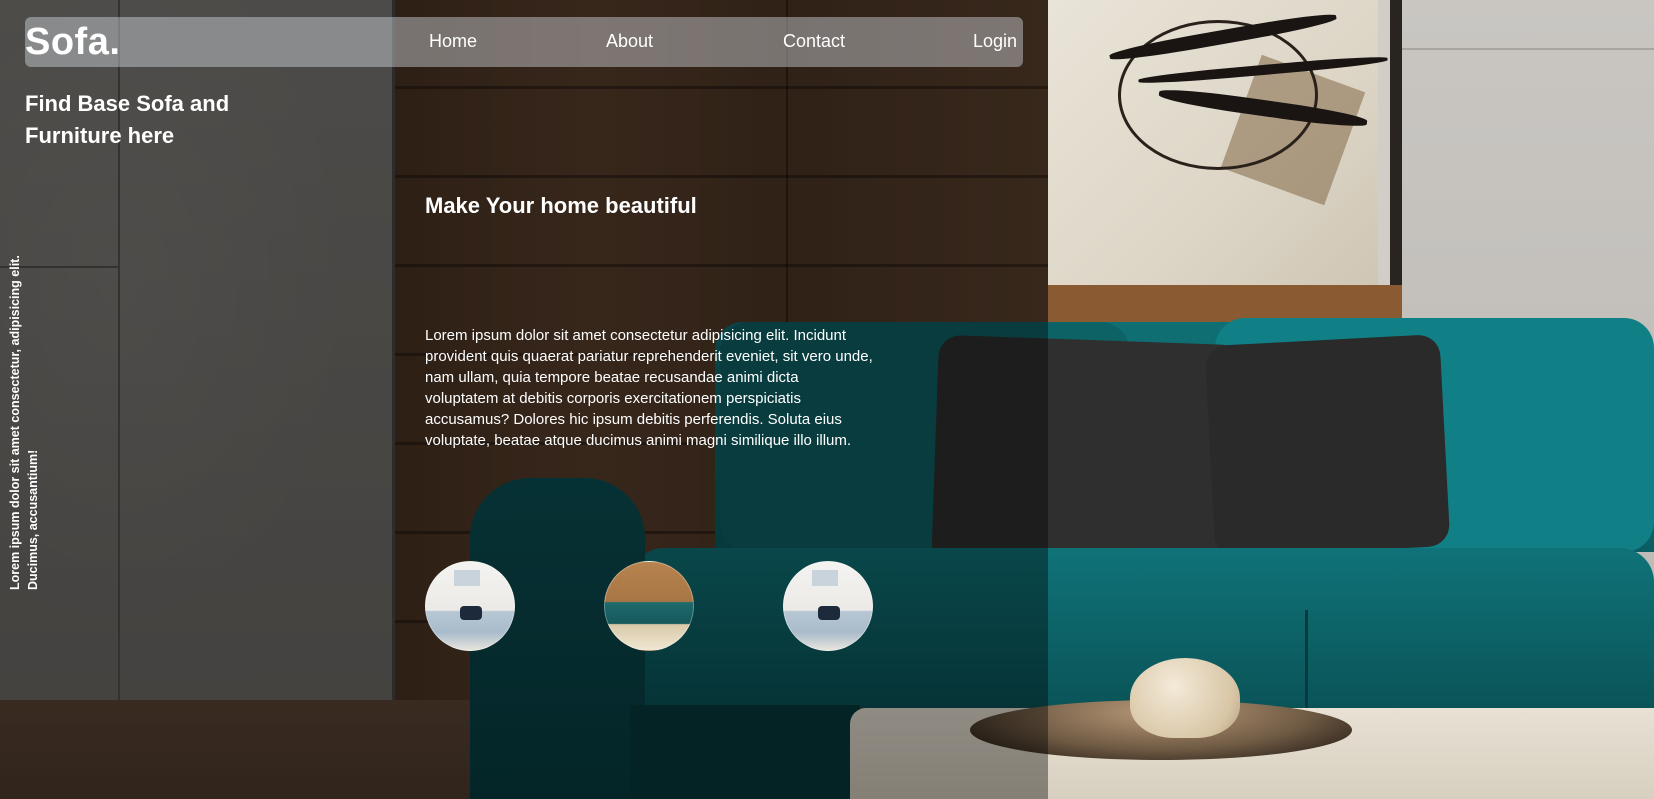  What do you see at coordinates (561, 205) in the screenshot?
I see `hero-headline: Make Your home beautiful` at bounding box center [561, 205].